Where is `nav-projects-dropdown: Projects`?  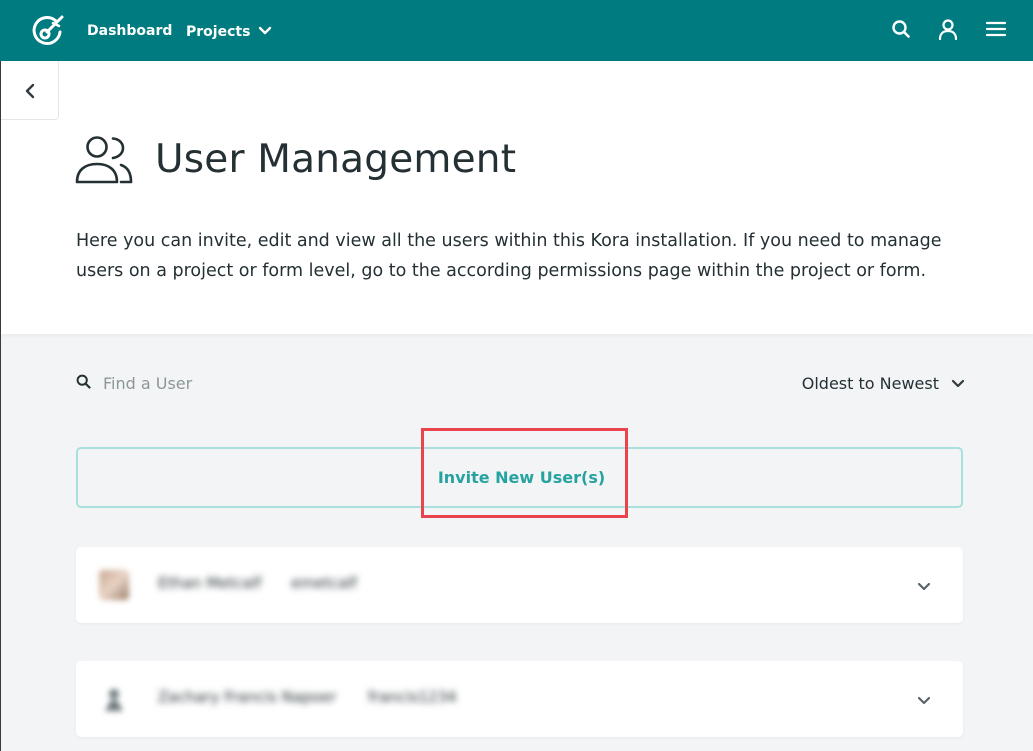 nav-projects-dropdown: Projects is located at coordinates (229, 32).